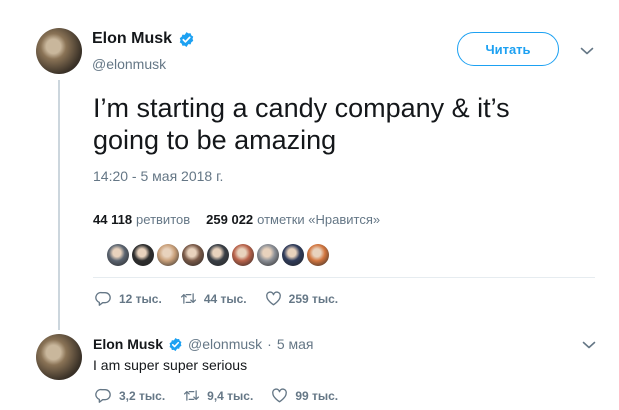 This screenshot has width=619, height=410. I want to click on like-button: 259 тыс., so click(302, 298).